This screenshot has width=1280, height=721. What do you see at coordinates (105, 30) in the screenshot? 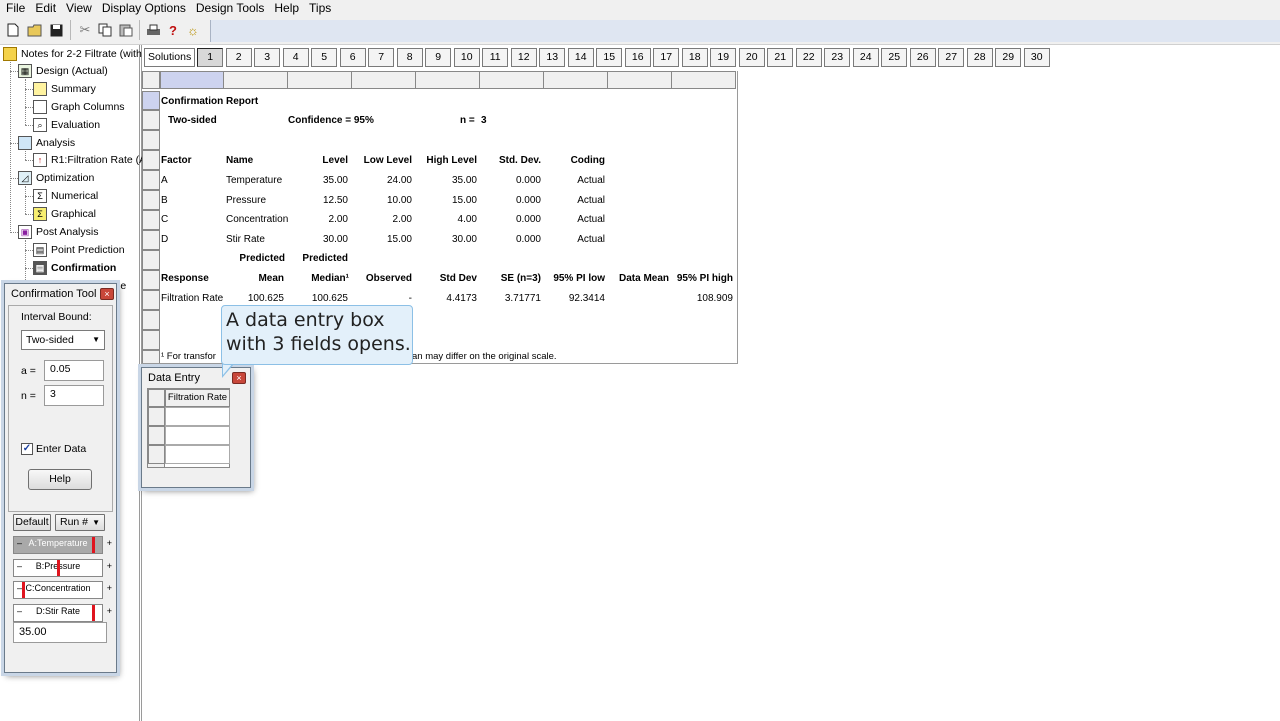
I see `copy-icon` at bounding box center [105, 30].